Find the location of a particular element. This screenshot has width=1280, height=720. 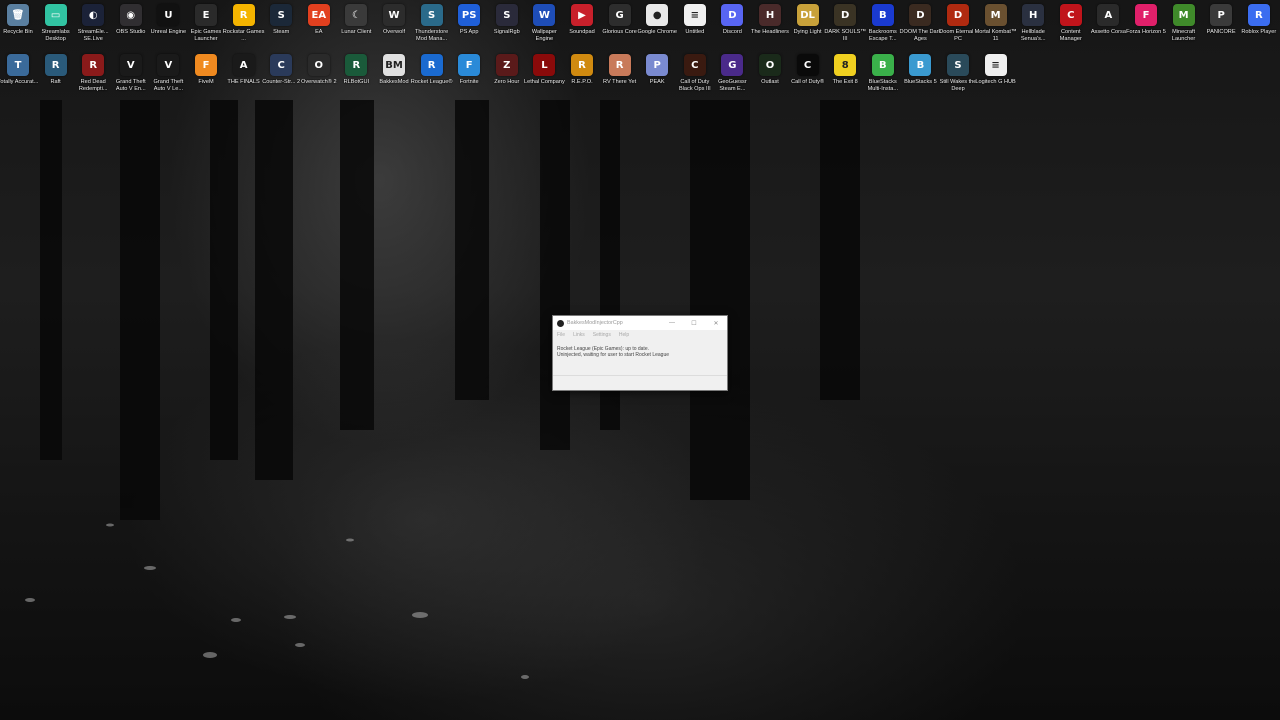

minimize-button: — is located at coordinates (672, 323).